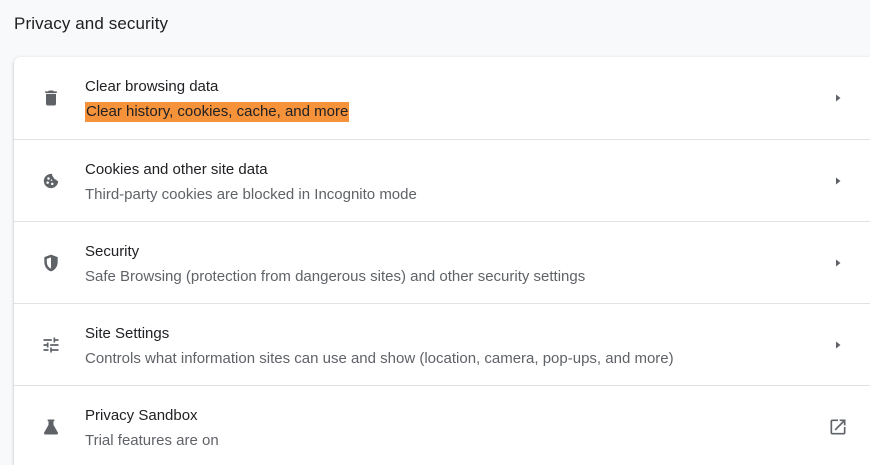 This screenshot has height=465, width=870. I want to click on section-title: Privacy and security, so click(91, 23).